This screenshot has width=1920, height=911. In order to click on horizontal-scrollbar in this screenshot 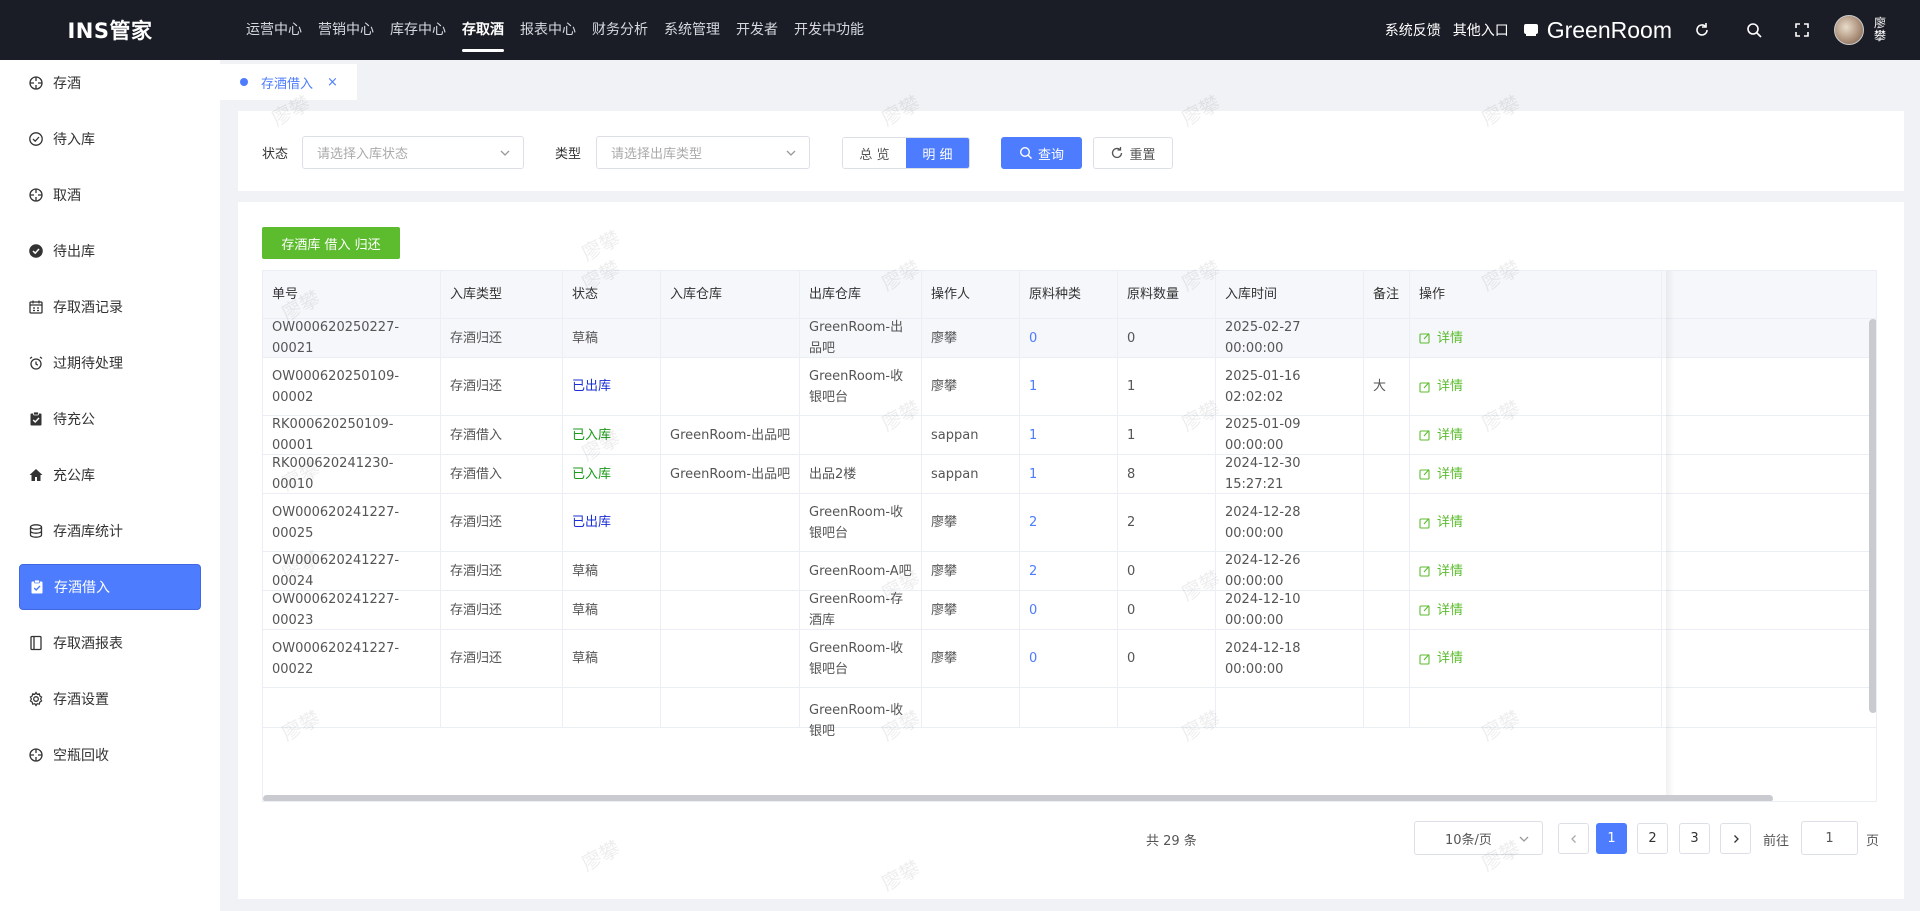, I will do `click(1018, 798)`.